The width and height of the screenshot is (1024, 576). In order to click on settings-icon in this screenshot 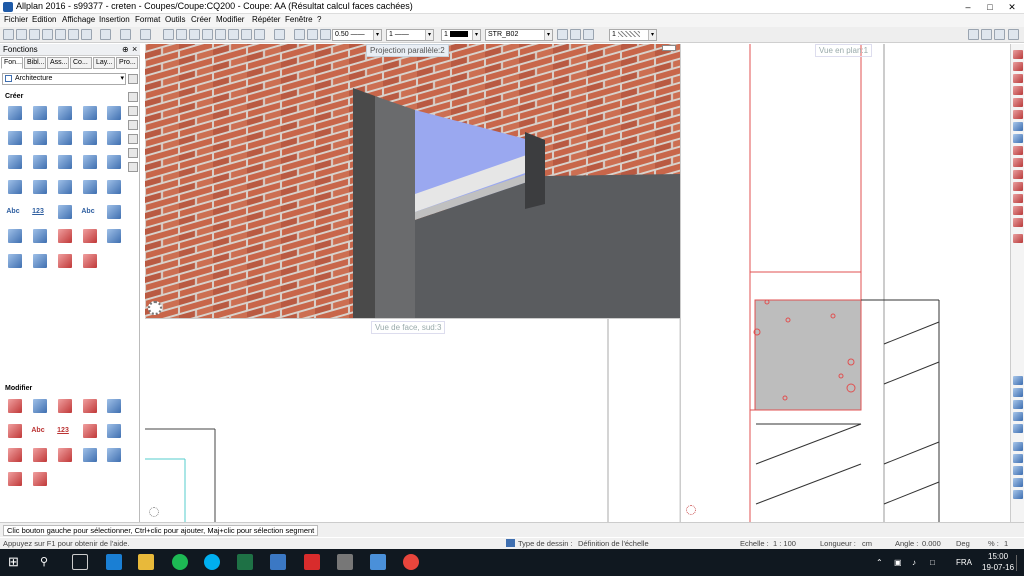, I will do `click(999, 34)`.